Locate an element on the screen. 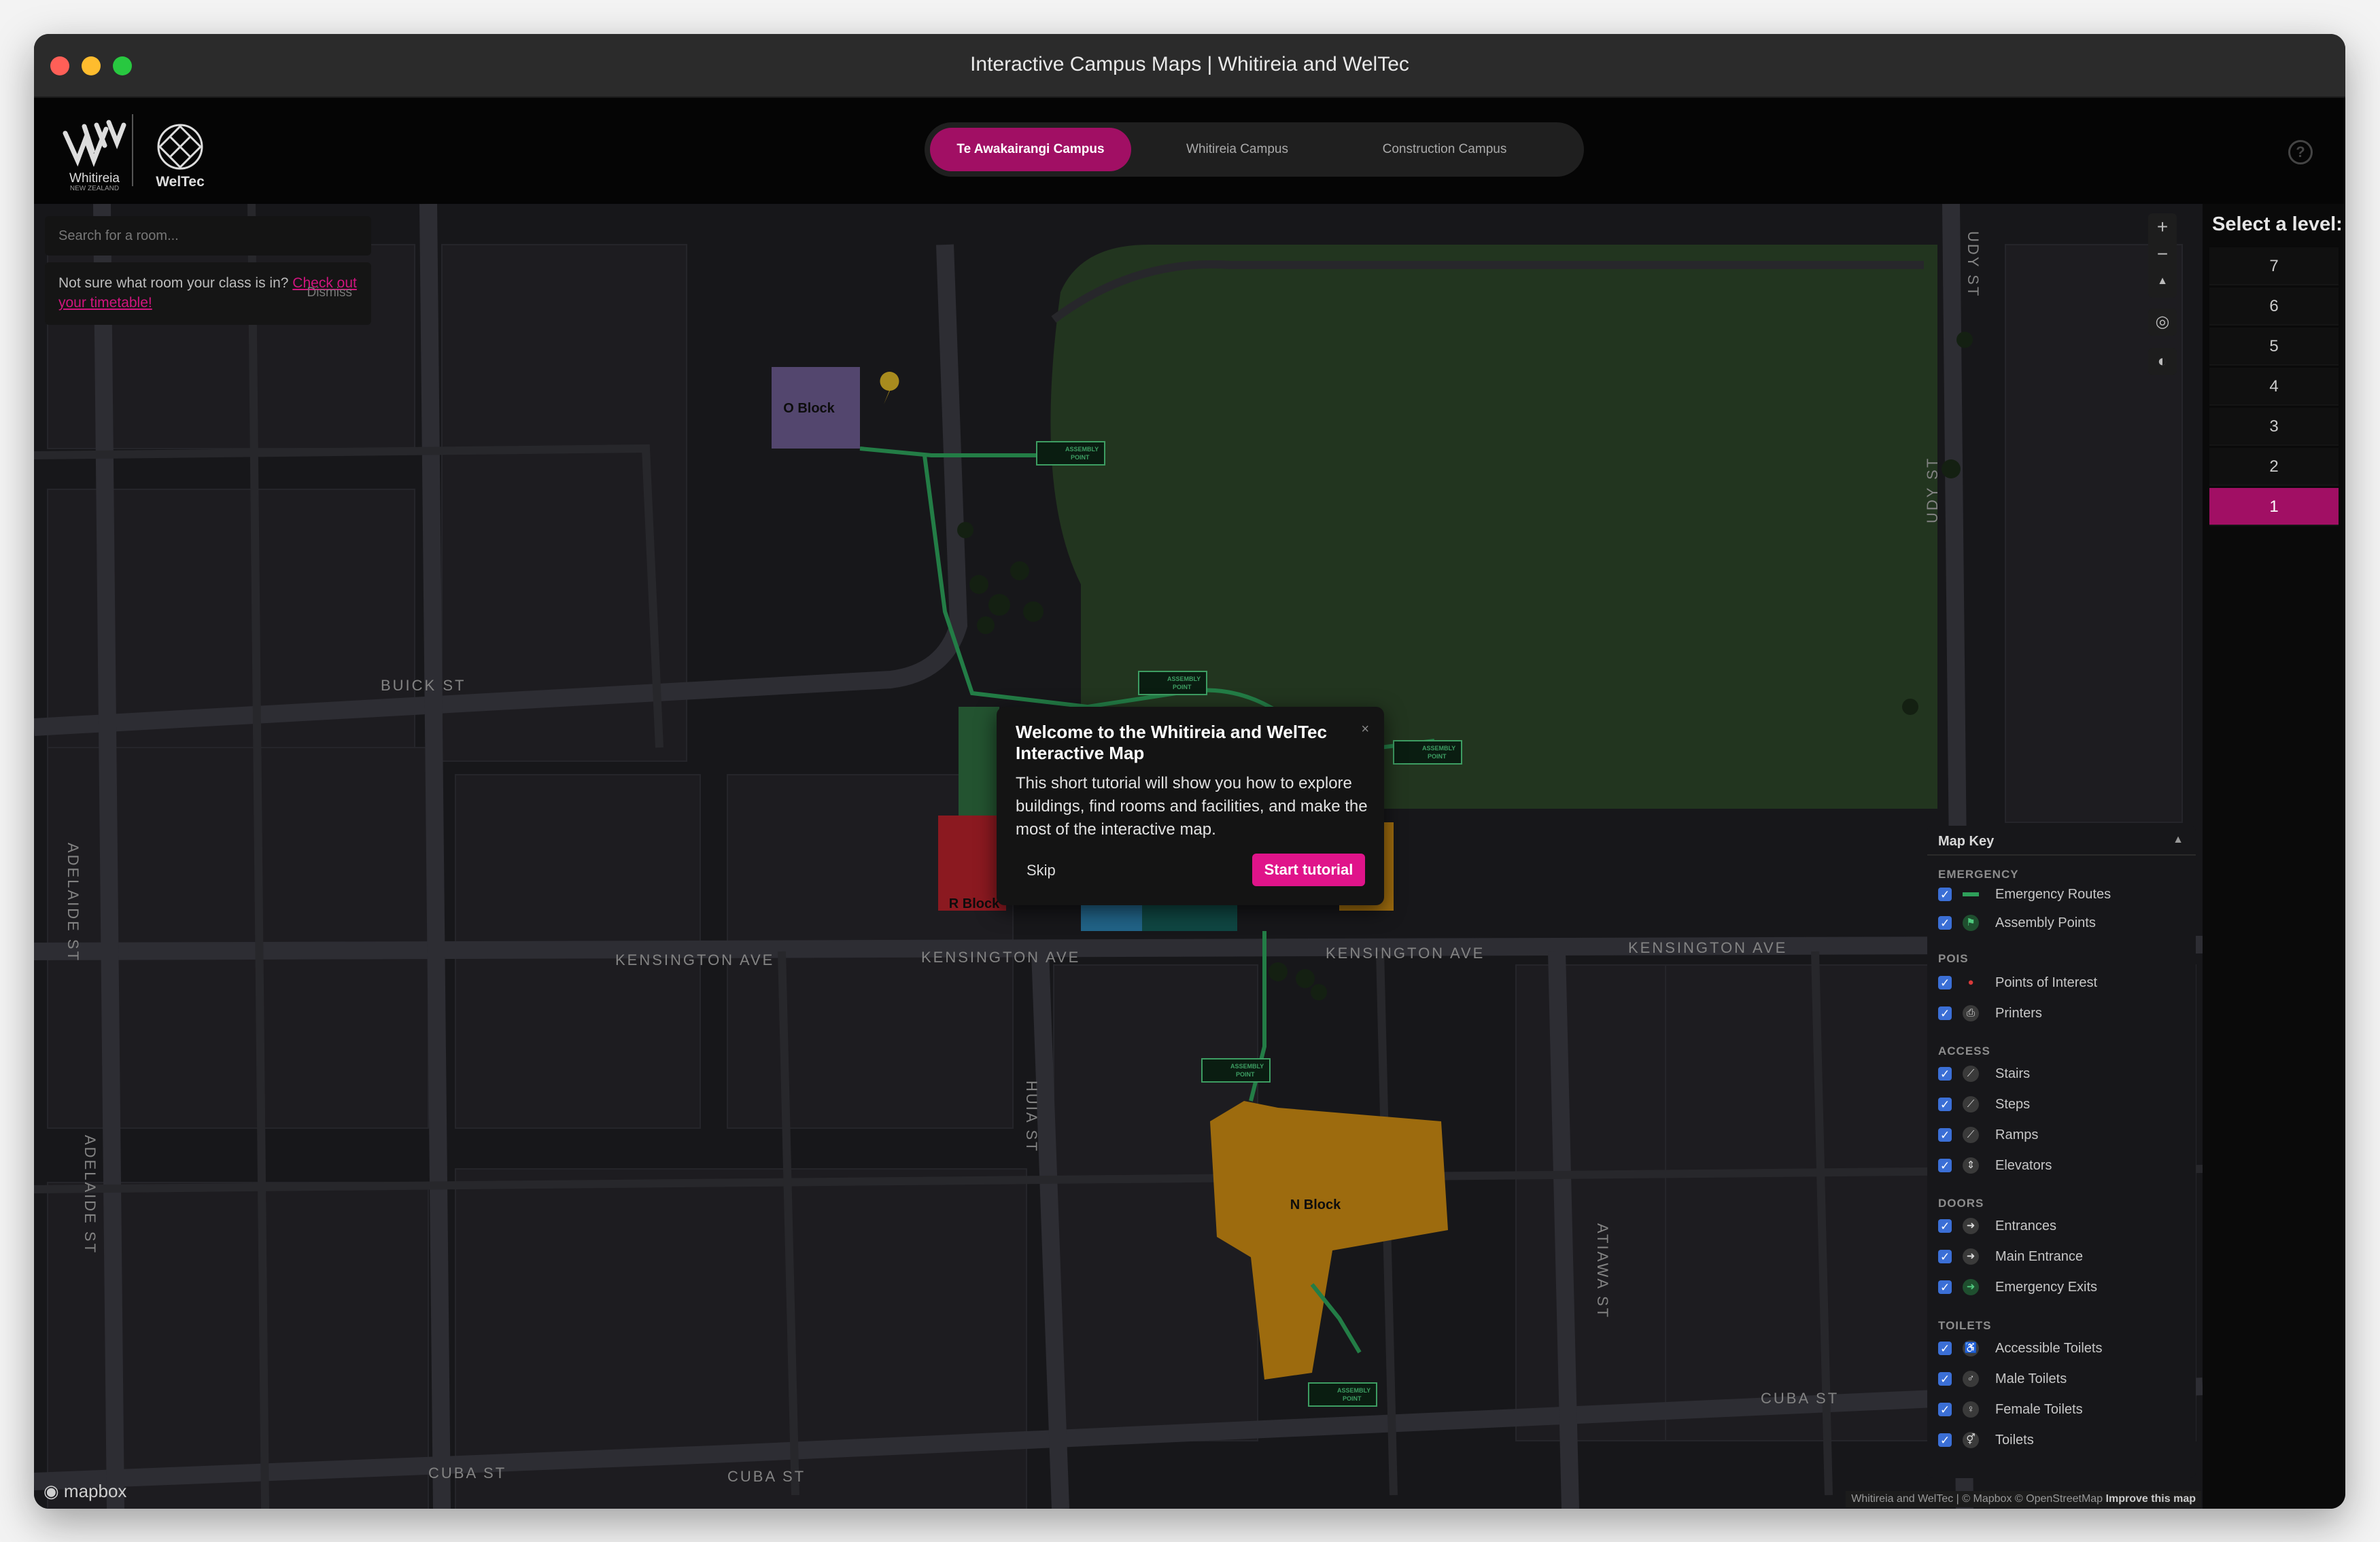 The image size is (2380, 1542). entrance-icon: ➜ is located at coordinates (1971, 1226).